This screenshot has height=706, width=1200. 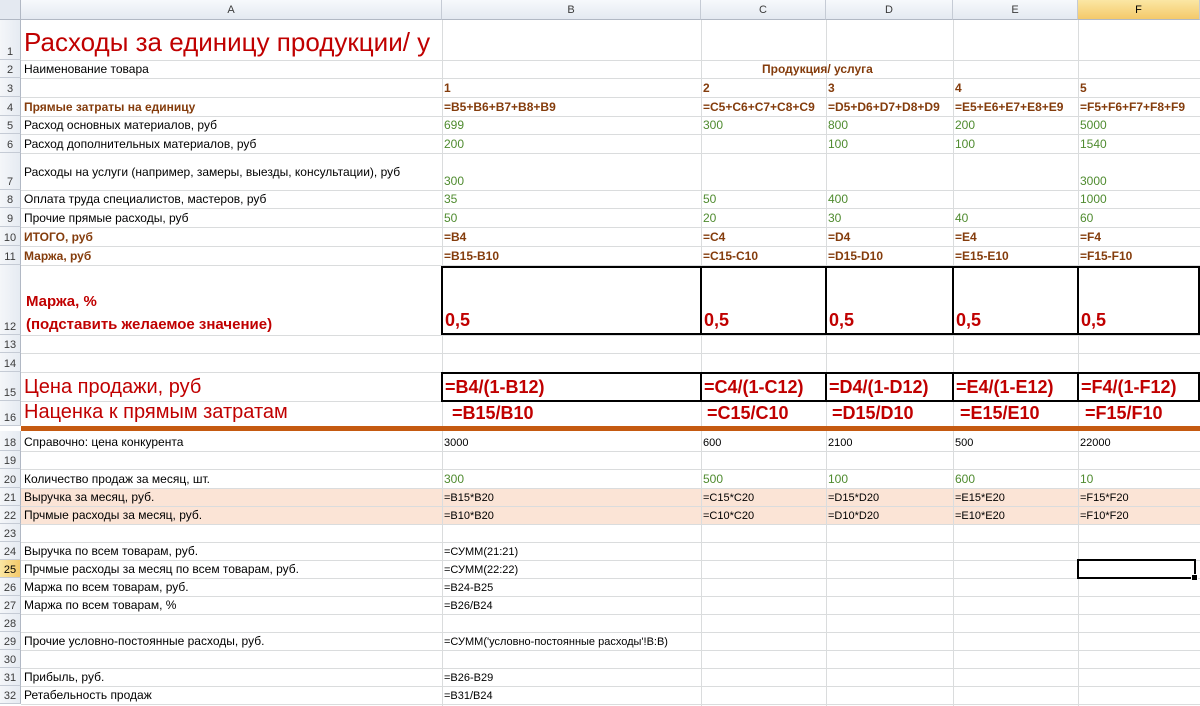 I want to click on cell-e5: 200, so click(x=965, y=125).